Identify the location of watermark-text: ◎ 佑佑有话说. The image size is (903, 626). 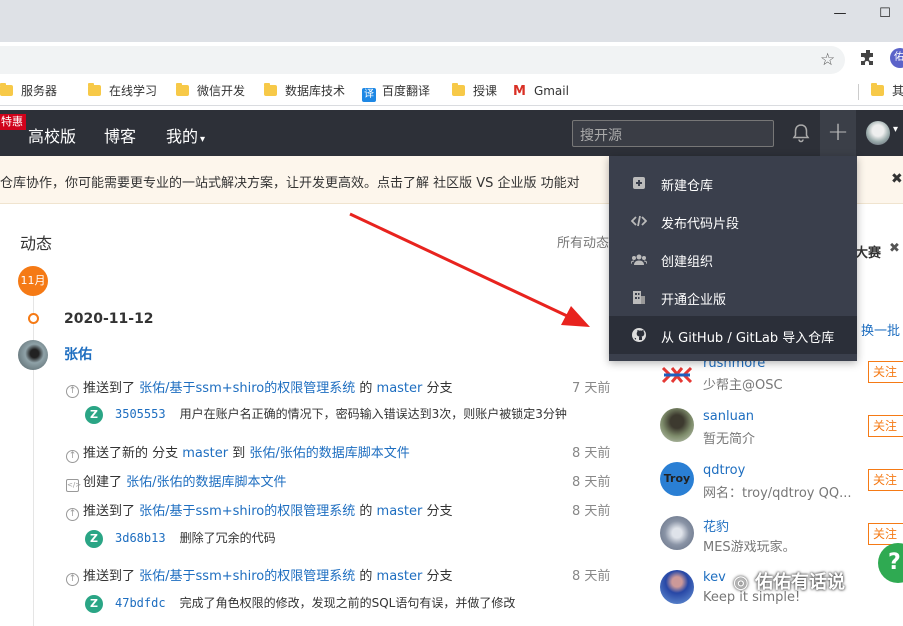
(789, 582).